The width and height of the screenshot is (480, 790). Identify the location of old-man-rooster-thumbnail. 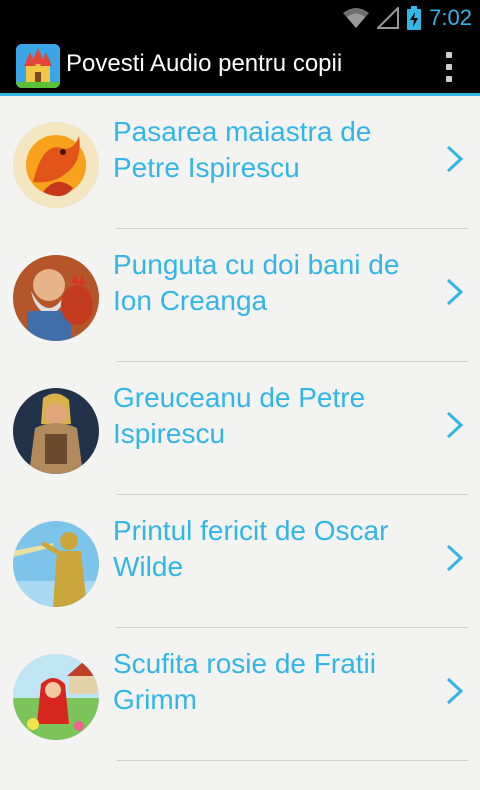
(56, 298).